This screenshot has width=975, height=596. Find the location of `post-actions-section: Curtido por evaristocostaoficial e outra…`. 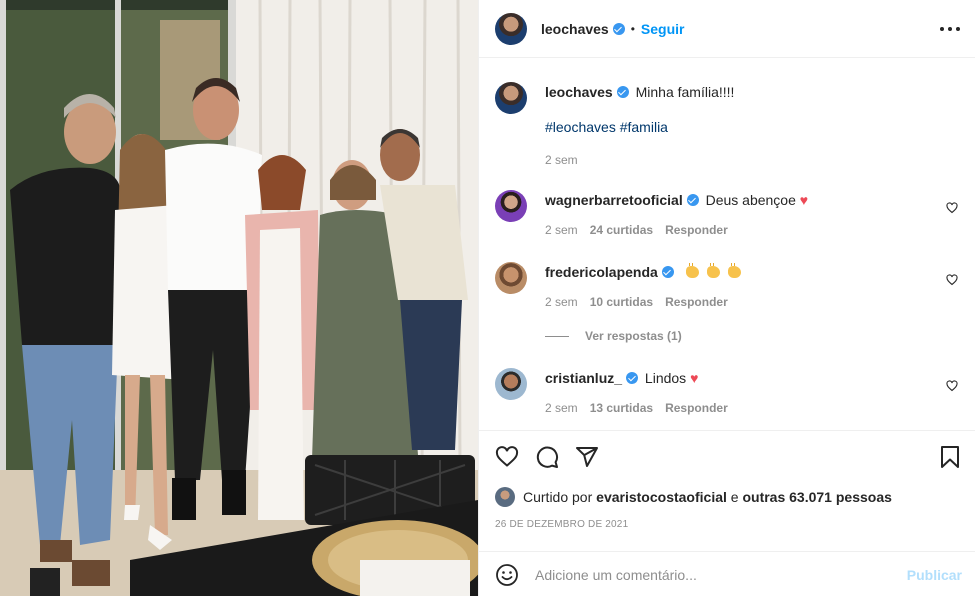

post-actions-section: Curtido por evaristocostaoficial e outra… is located at coordinates (727, 513).